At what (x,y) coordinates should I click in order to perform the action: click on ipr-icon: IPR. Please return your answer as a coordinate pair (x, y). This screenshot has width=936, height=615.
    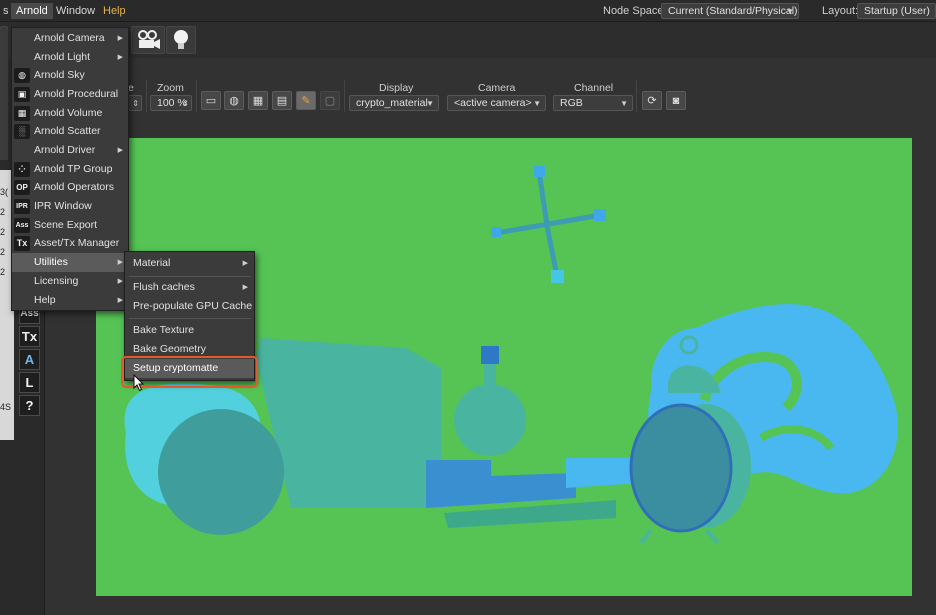
    Looking at the image, I should click on (22, 206).